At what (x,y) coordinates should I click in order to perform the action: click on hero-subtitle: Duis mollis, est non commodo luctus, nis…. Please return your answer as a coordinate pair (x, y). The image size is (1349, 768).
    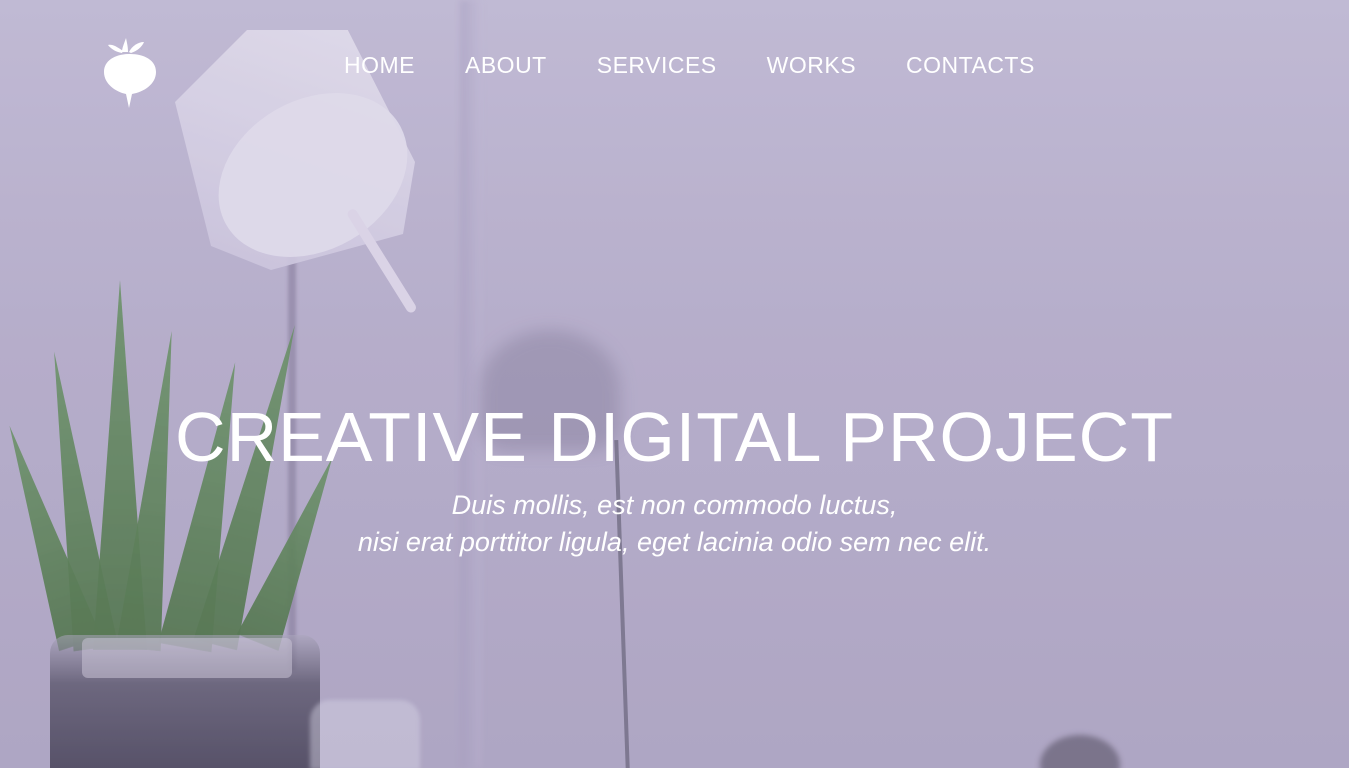
    Looking at the image, I should click on (674, 524).